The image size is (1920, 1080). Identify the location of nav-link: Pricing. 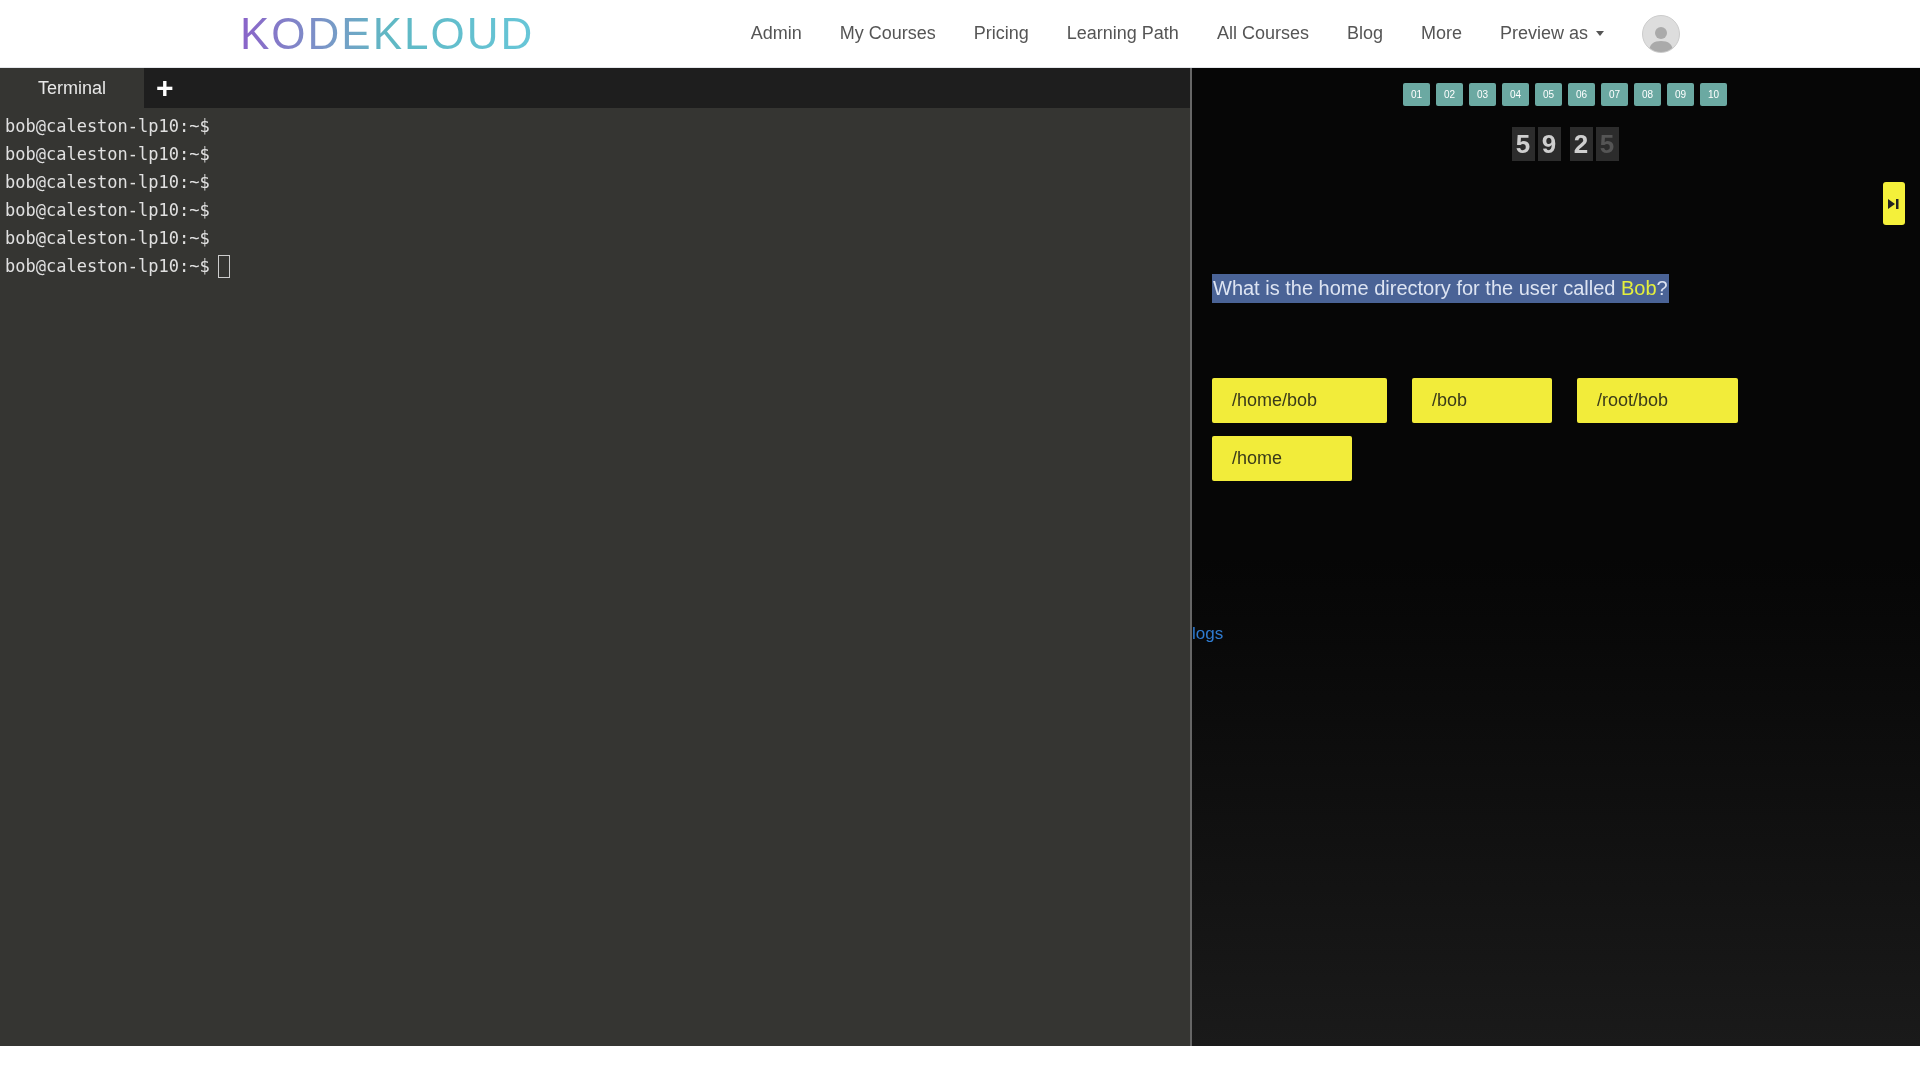
(1001, 33).